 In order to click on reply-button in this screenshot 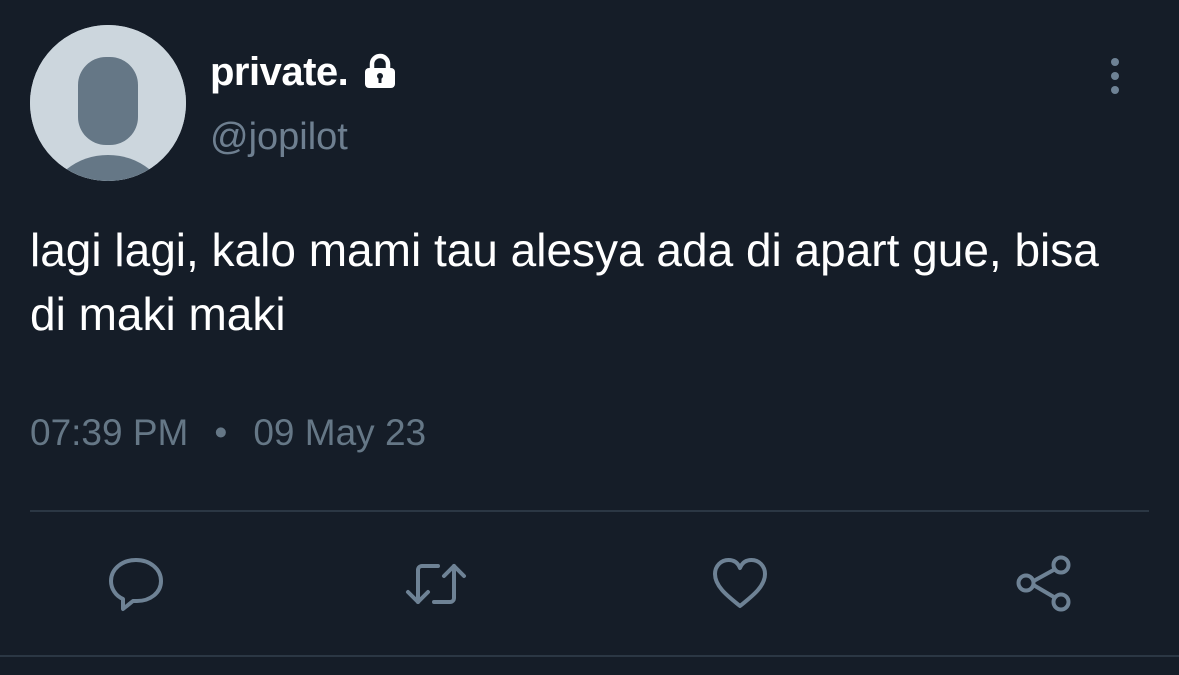, I will do `click(136, 584)`.